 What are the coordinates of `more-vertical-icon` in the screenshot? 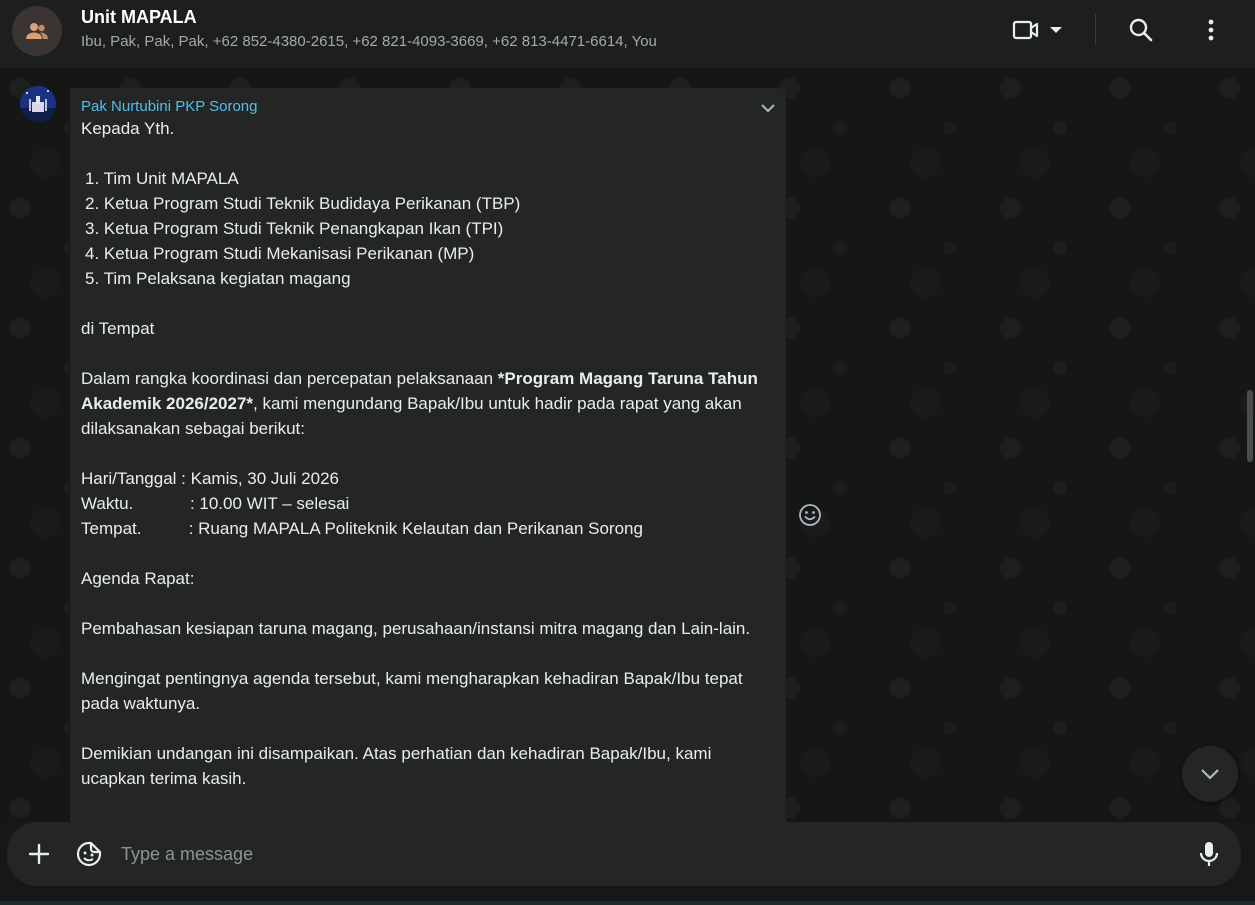 It's located at (1211, 30).